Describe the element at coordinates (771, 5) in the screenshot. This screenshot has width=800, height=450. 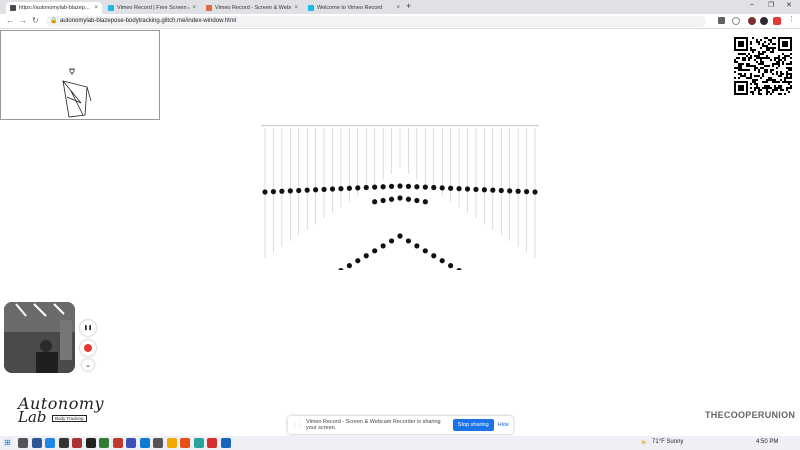
I see `maximize-button: ❐` at that location.